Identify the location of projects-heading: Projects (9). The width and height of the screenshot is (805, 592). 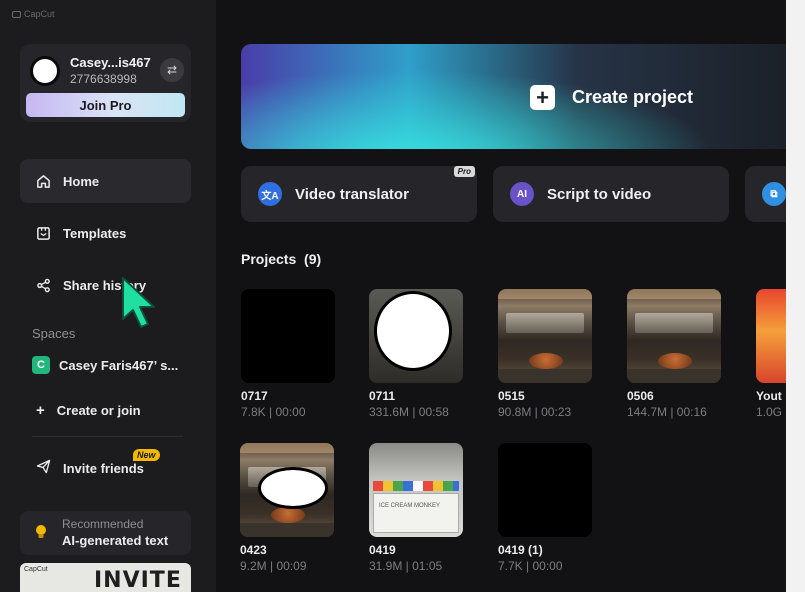
(281, 259).